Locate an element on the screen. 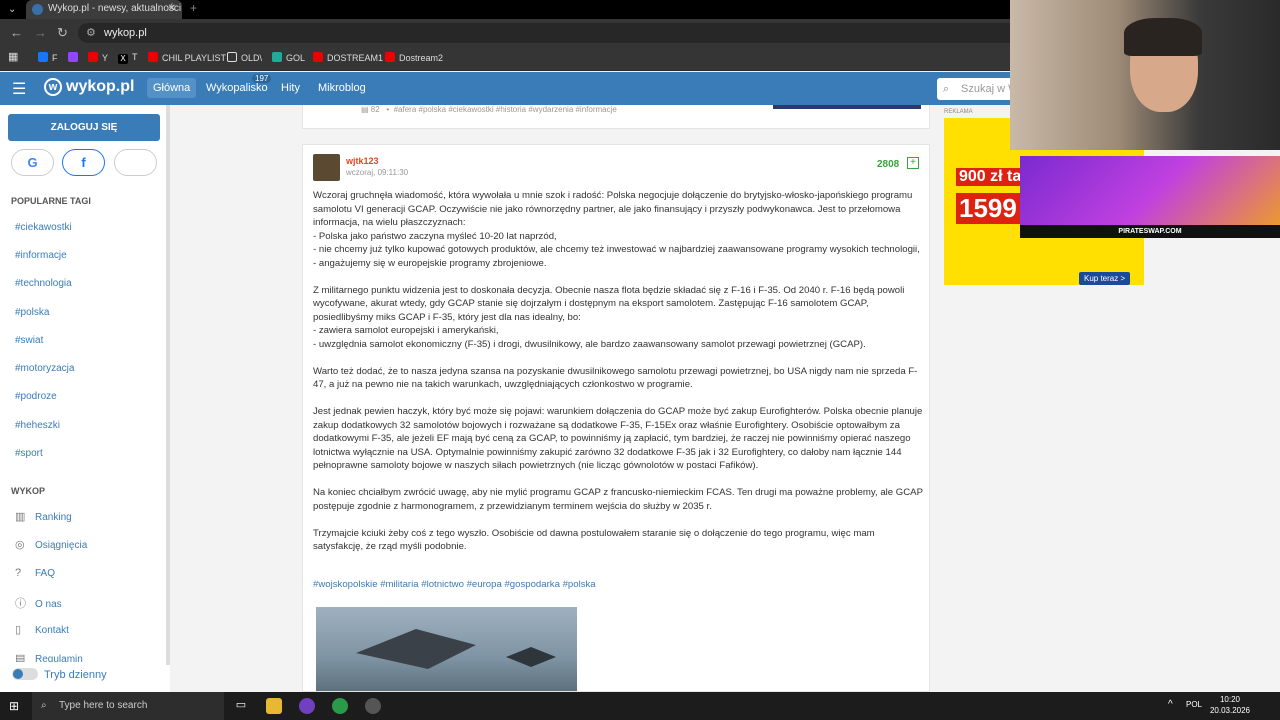 Image resolution: width=1280 pixels, height=720 pixels. bookmark-y: Y is located at coordinates (98, 57).